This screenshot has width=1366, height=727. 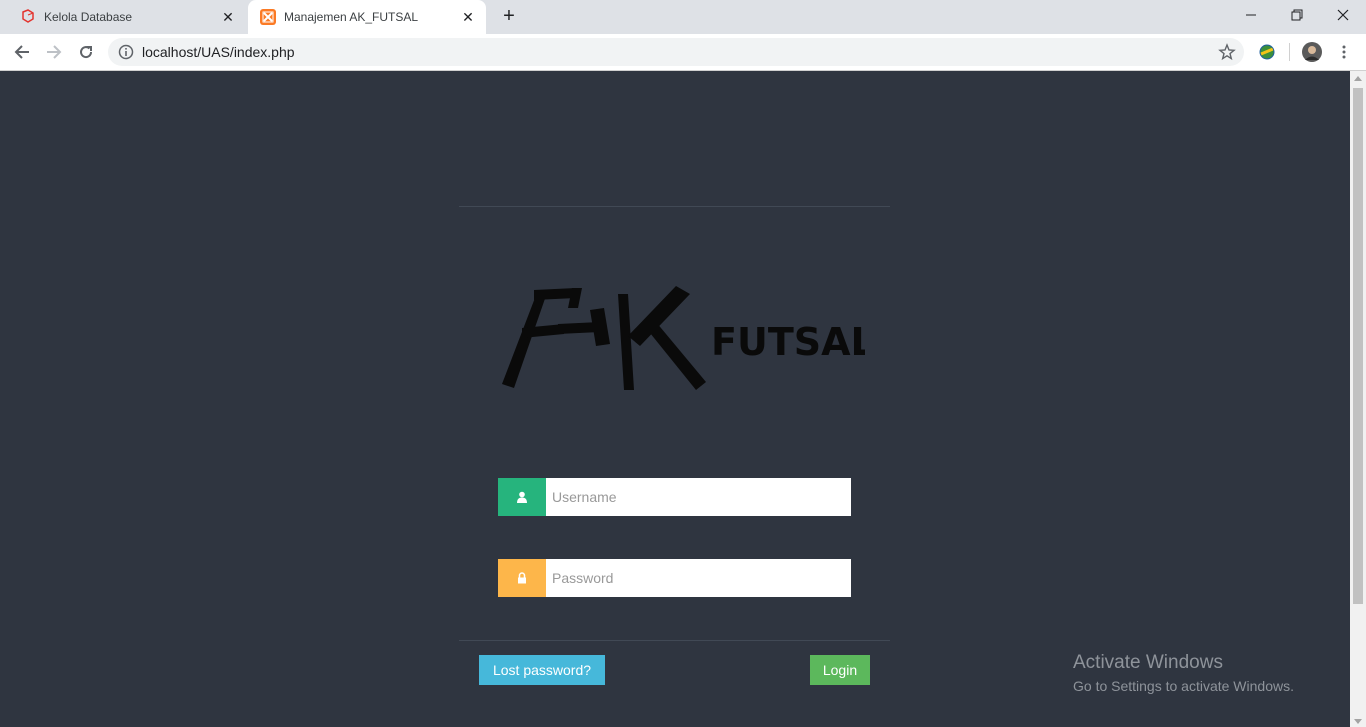 What do you see at coordinates (676, 52) in the screenshot?
I see `address-bar: localhost/UAS/index.php` at bounding box center [676, 52].